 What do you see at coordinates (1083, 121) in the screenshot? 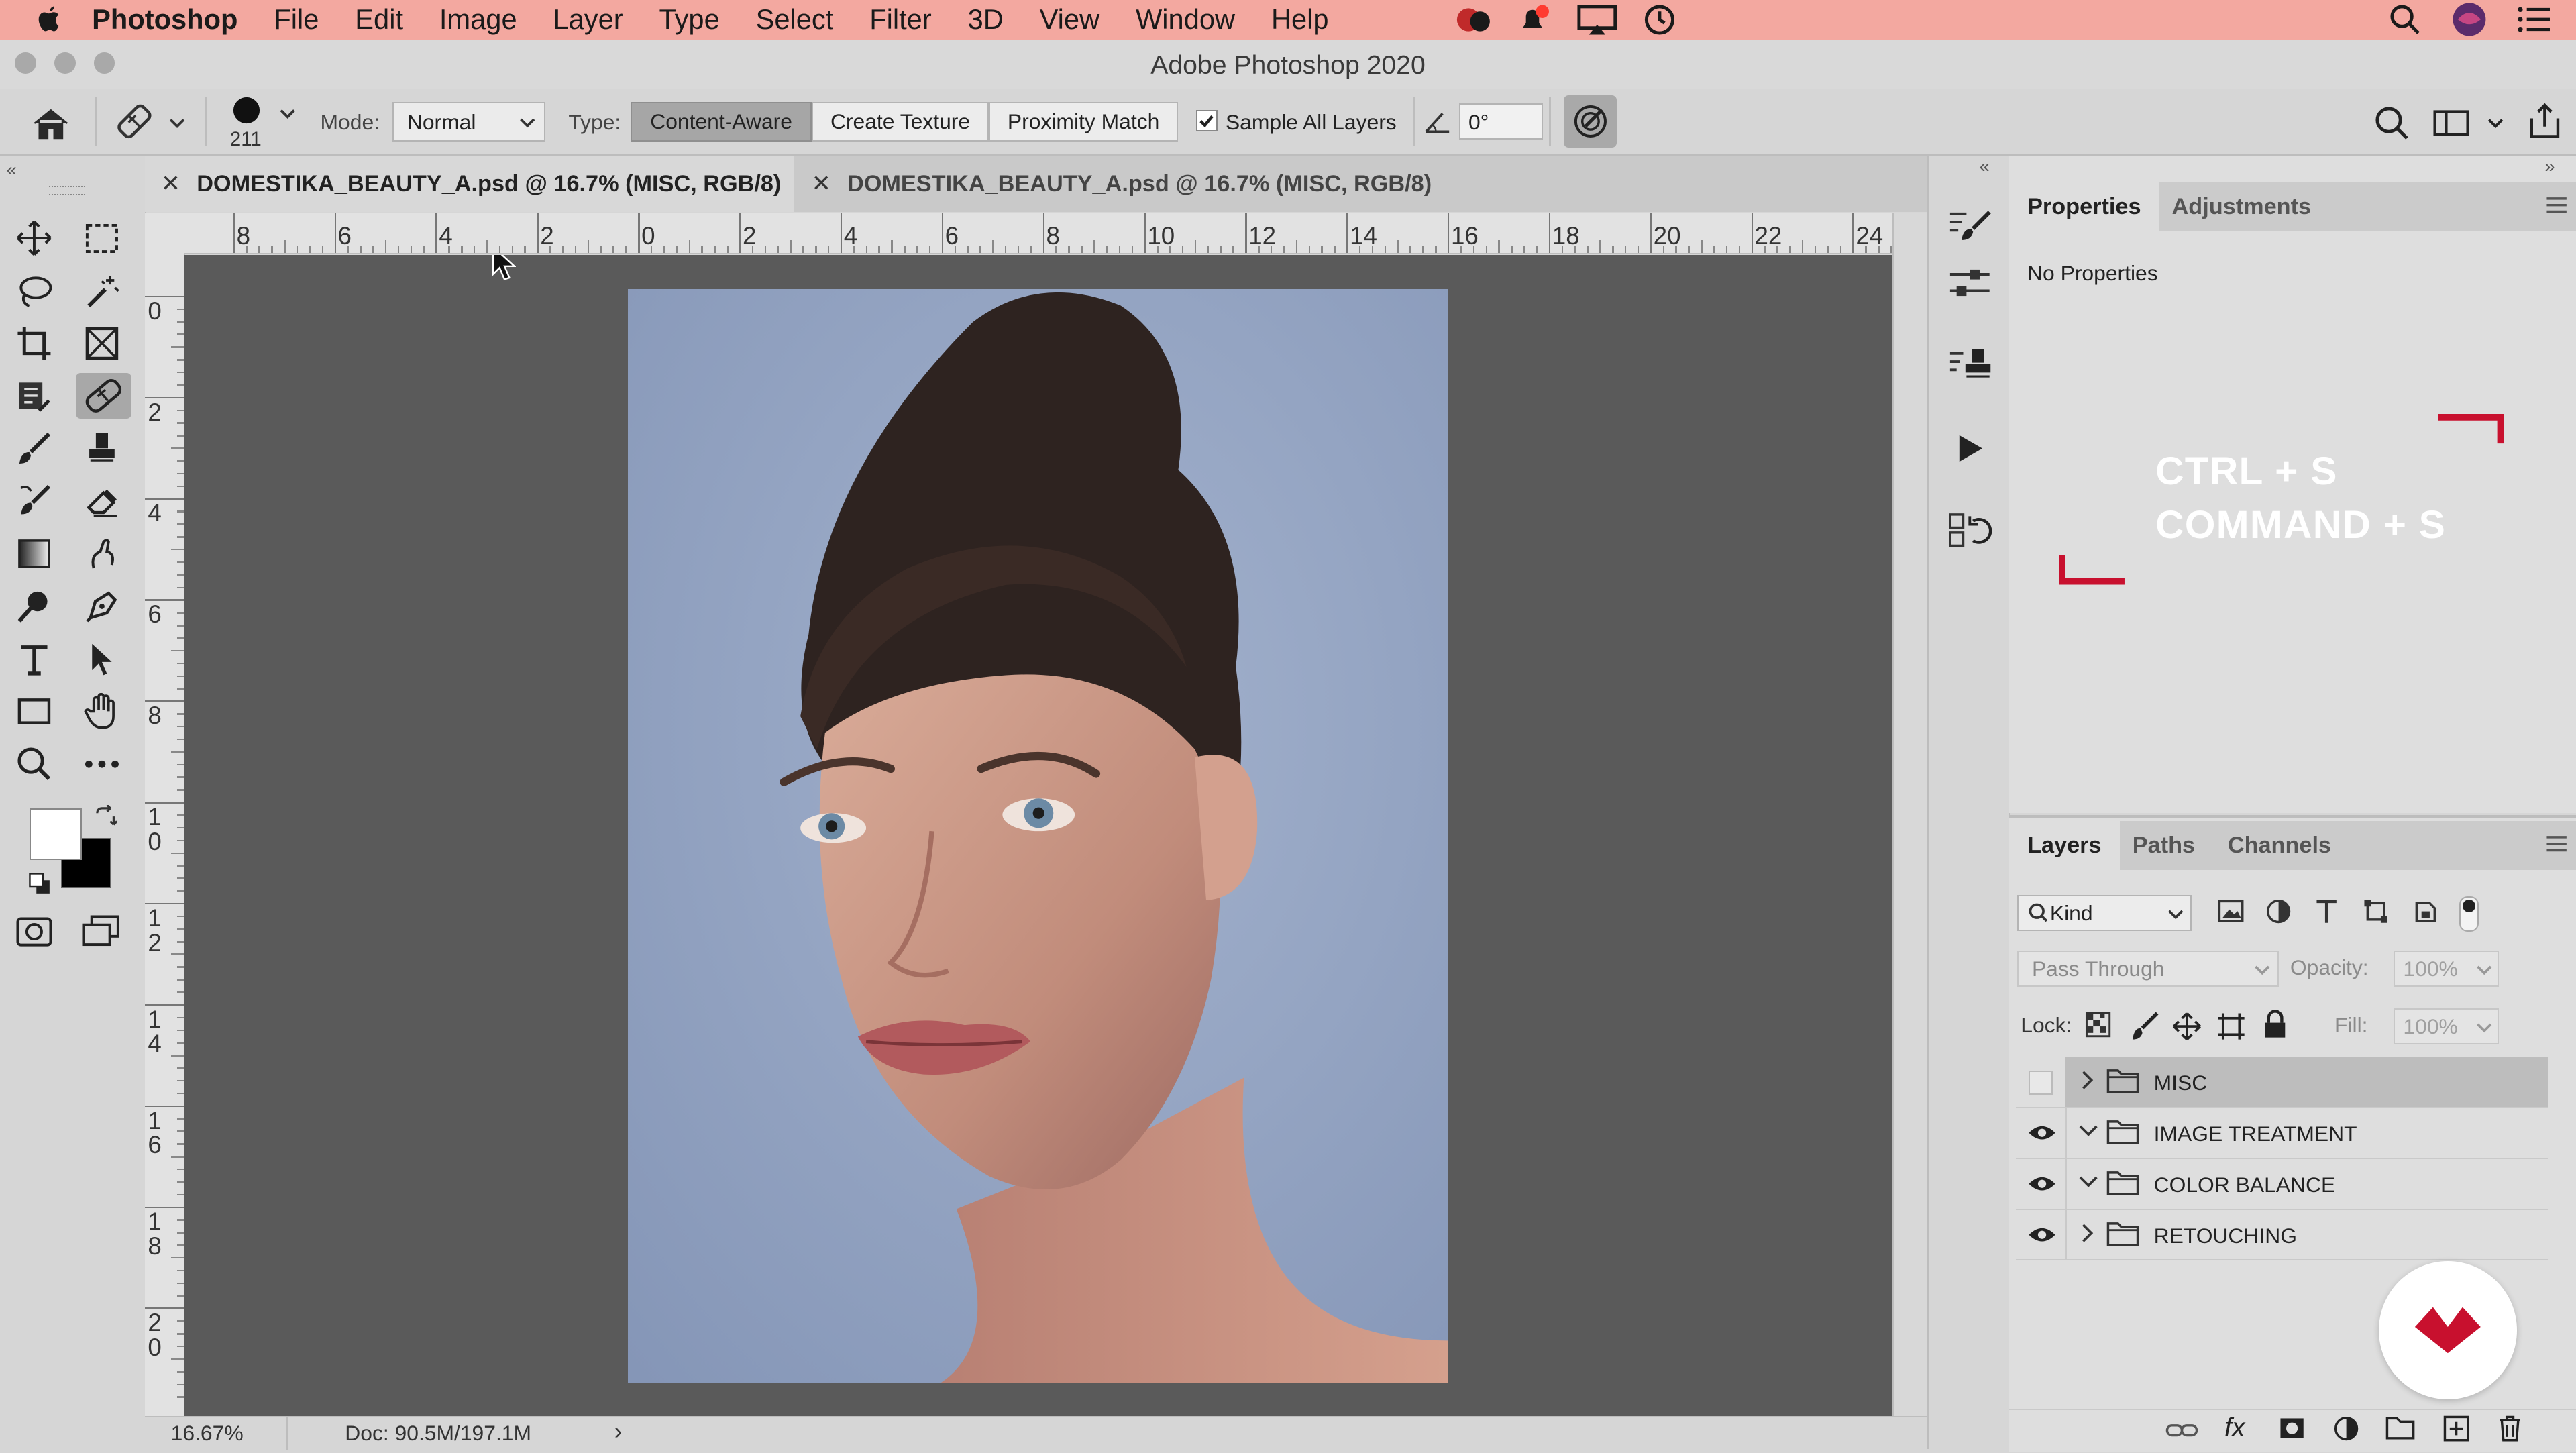
I see `proximity-match-button: Proximity Match` at bounding box center [1083, 121].